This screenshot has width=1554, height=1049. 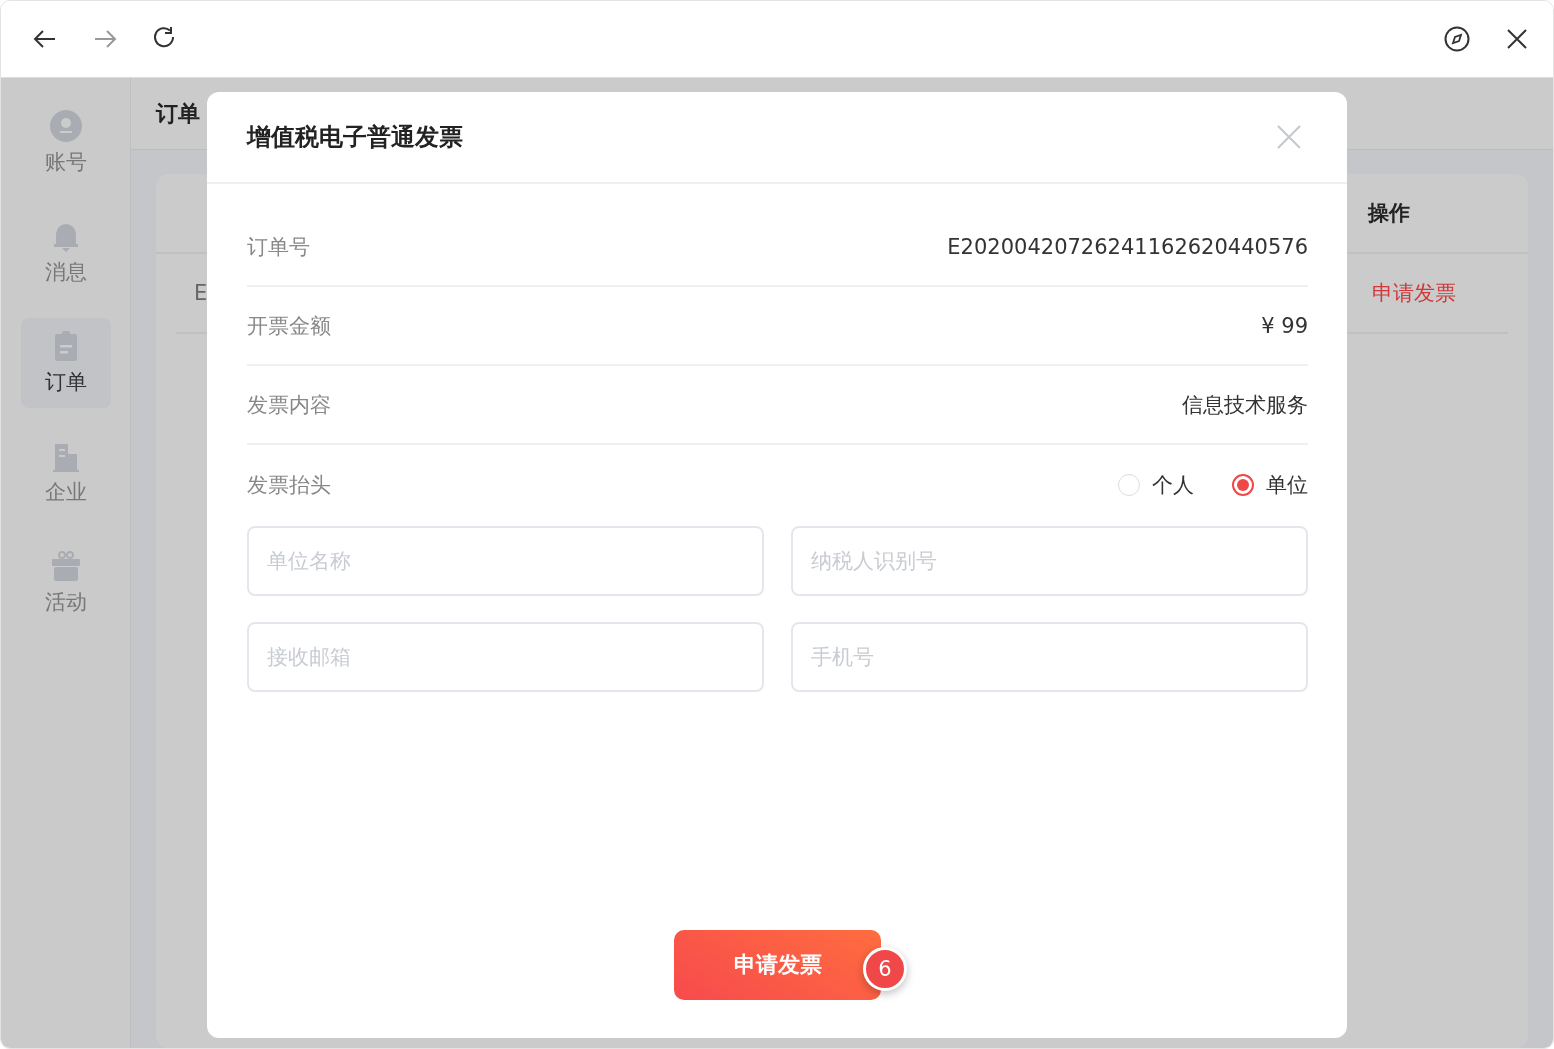 What do you see at coordinates (65, 566) in the screenshot?
I see `gift-icon` at bounding box center [65, 566].